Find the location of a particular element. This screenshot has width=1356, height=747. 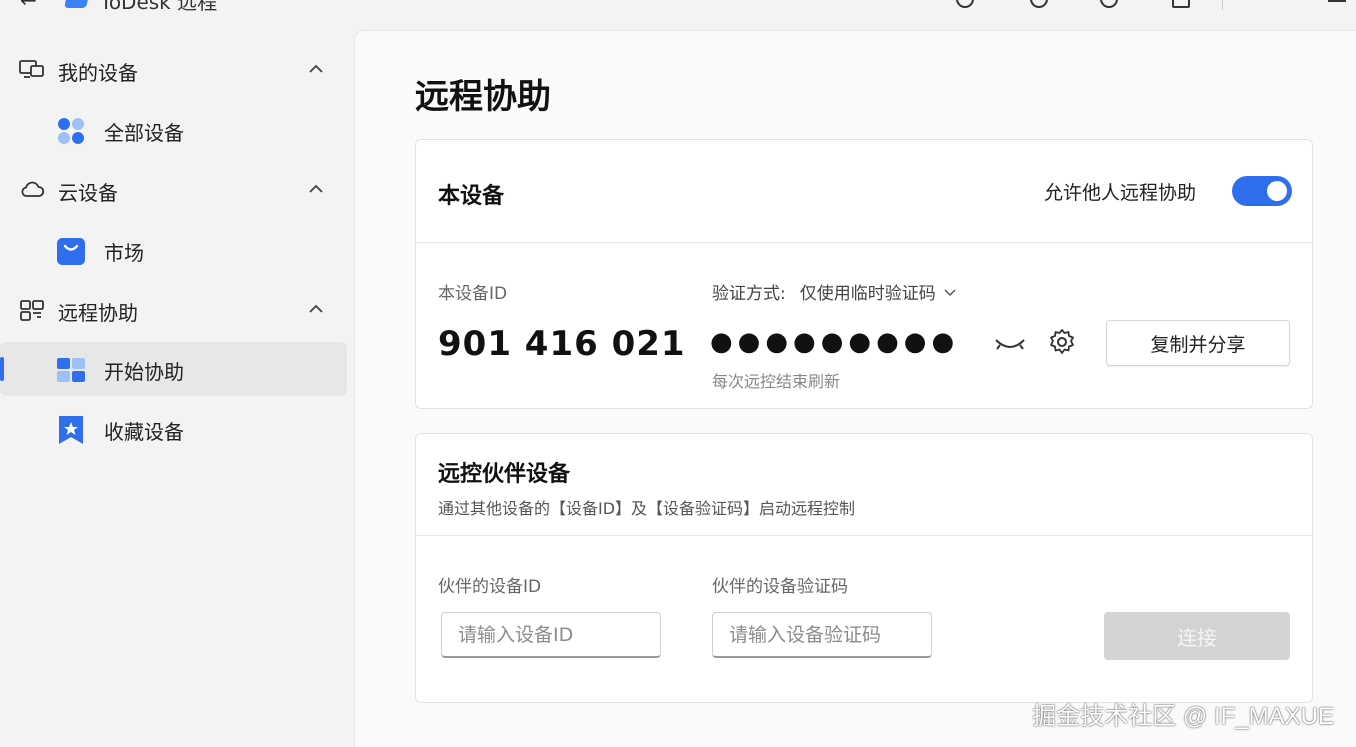

bookmark-star-icon is located at coordinates (71, 430).